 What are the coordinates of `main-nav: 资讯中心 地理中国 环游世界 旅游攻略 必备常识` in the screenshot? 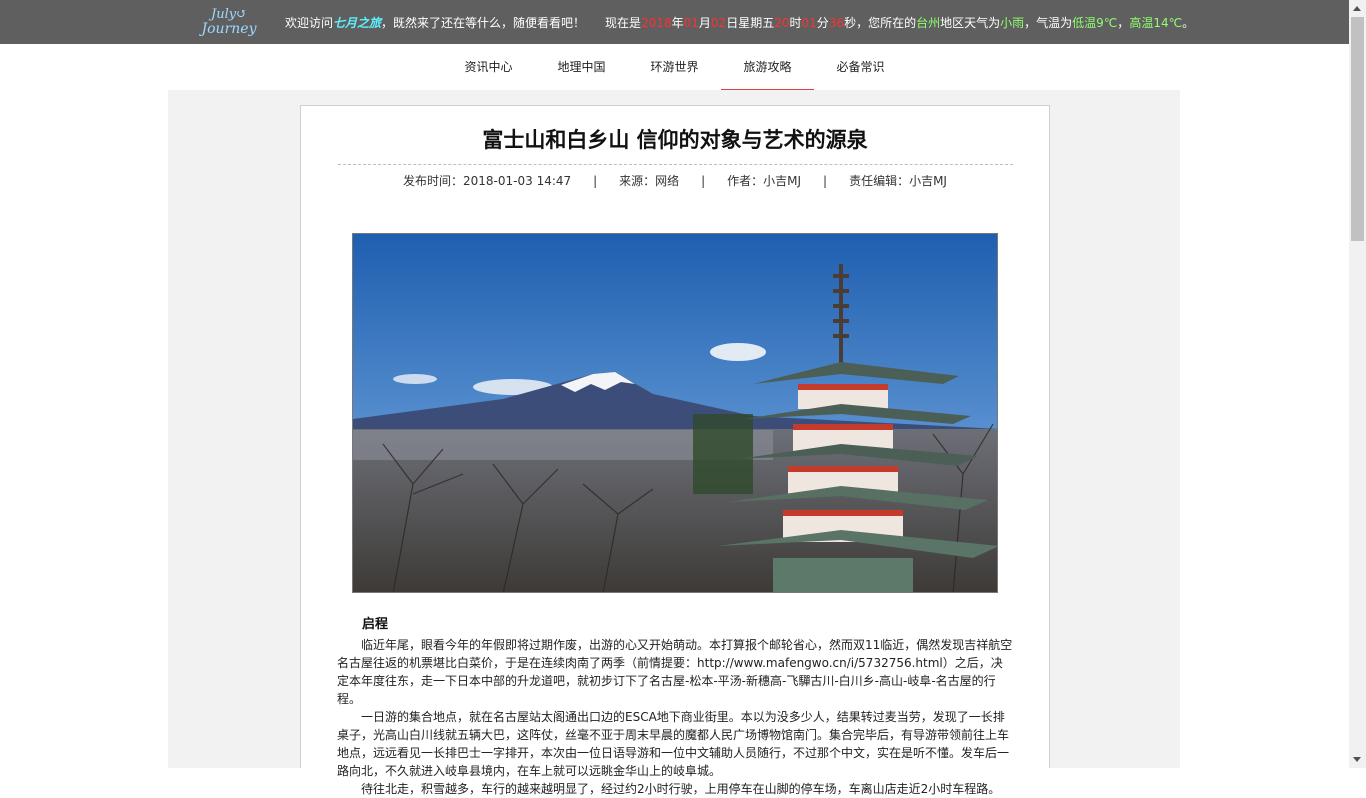 It's located at (674, 68).